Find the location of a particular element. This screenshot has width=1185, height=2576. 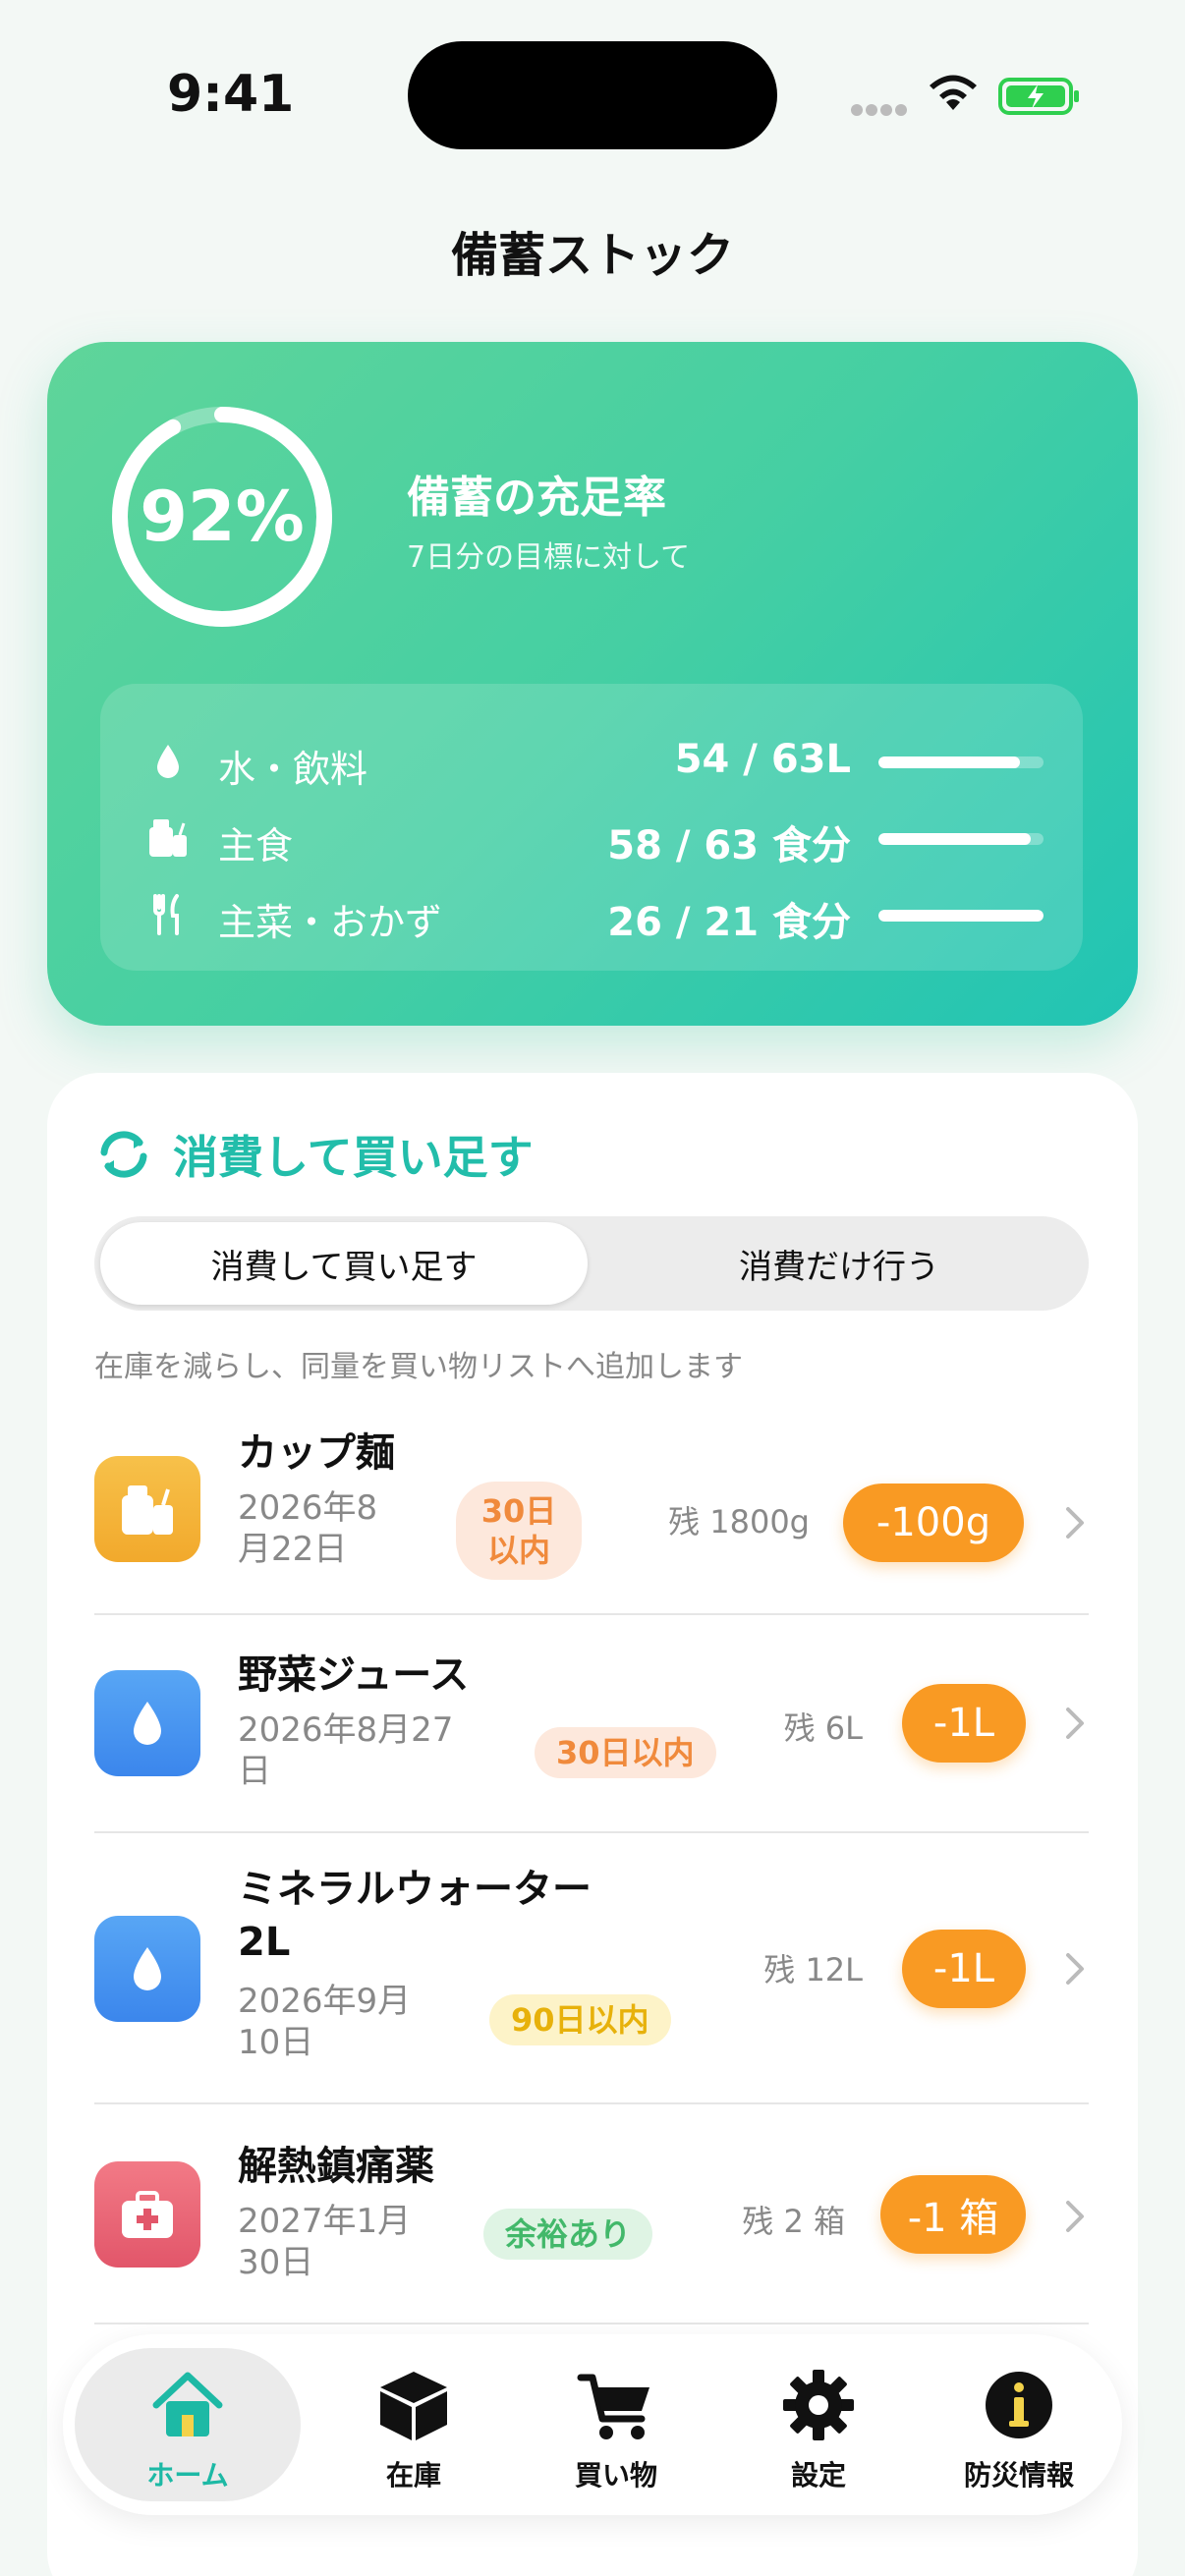

cart-icon is located at coordinates (613, 2406).